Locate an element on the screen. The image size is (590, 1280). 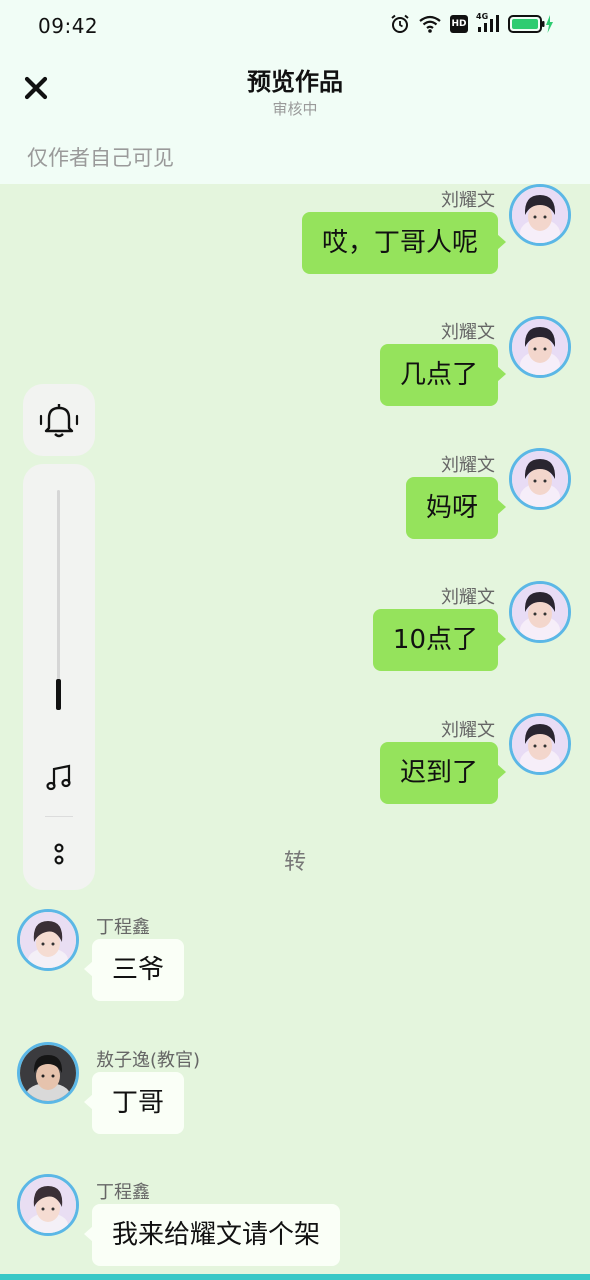
visibility-notice: 仅作者自己可见 is located at coordinates (295, 158).